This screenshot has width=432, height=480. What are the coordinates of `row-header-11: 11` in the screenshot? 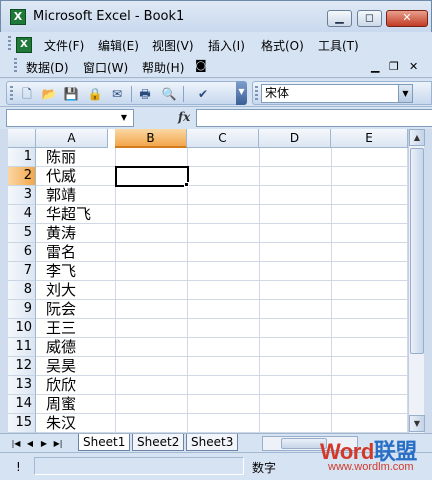 It's located at (22, 347).